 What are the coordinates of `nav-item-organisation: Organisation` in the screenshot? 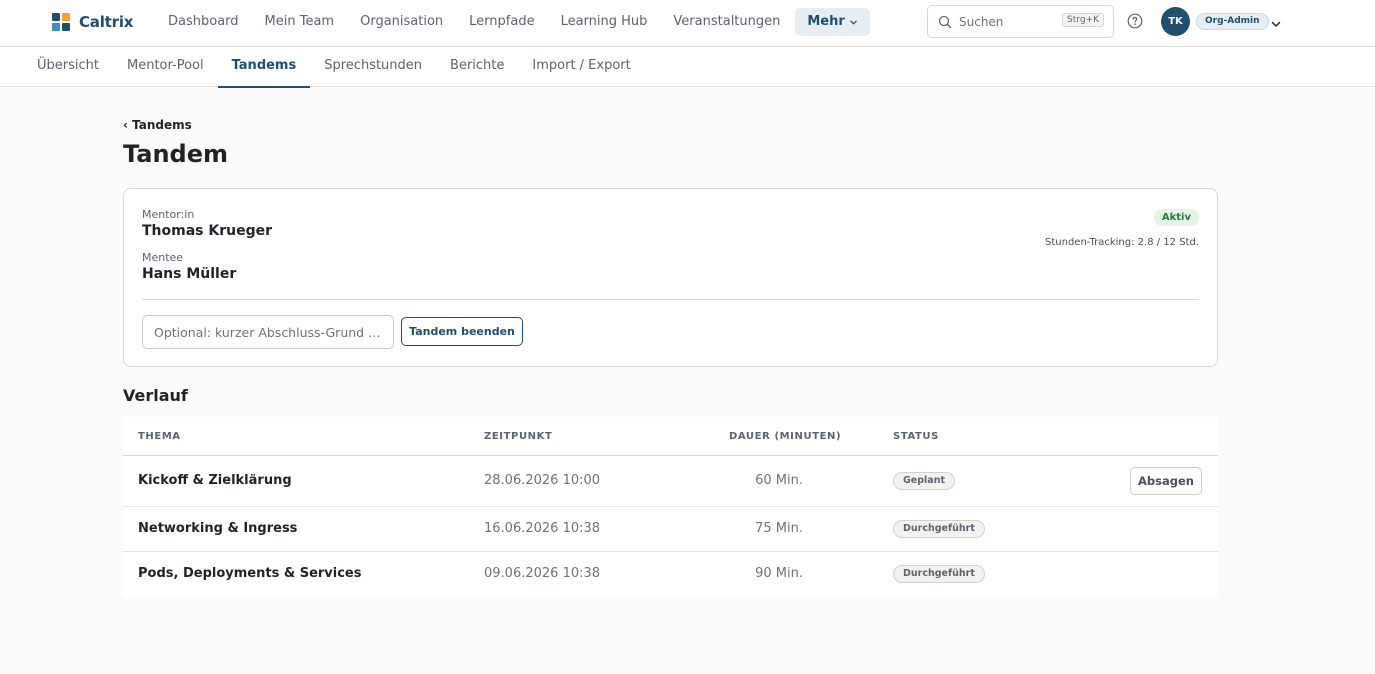 It's located at (401, 22).